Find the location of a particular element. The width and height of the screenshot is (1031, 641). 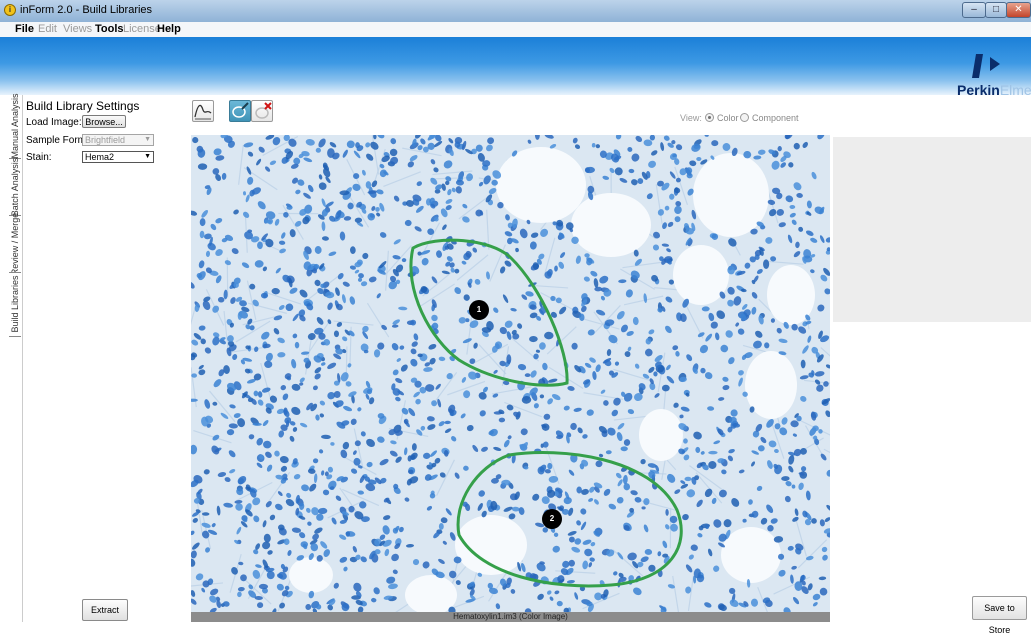

window-title: inForm 2.0 - Build Libraries is located at coordinates (86, 10).